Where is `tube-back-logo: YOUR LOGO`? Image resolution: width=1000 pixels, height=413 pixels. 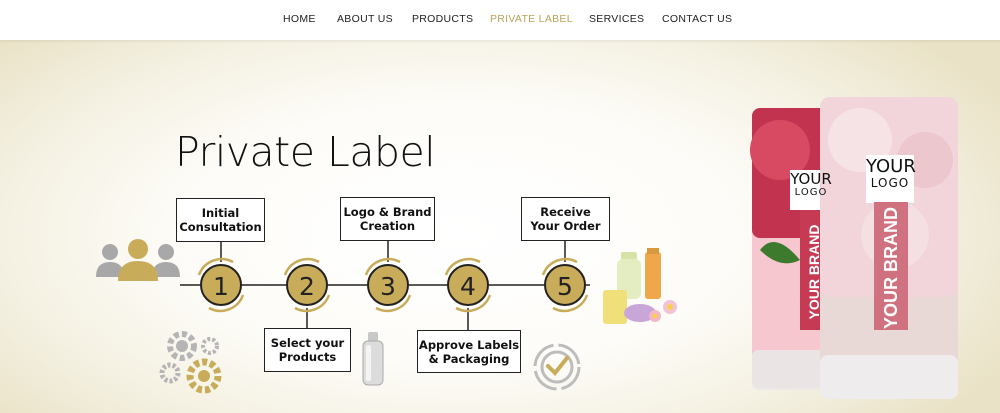 tube-back-logo: YOUR LOGO is located at coordinates (811, 185).